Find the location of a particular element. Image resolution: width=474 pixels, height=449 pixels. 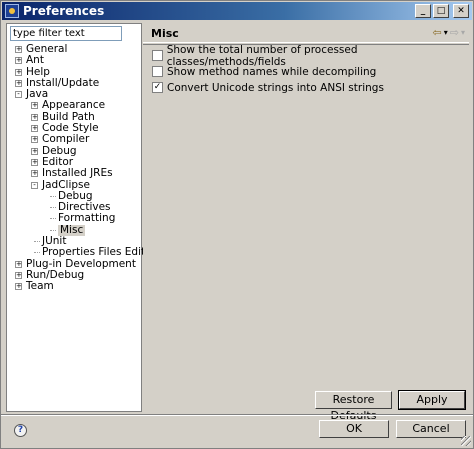

option-label: Show method names while decompiling is located at coordinates (272, 71).